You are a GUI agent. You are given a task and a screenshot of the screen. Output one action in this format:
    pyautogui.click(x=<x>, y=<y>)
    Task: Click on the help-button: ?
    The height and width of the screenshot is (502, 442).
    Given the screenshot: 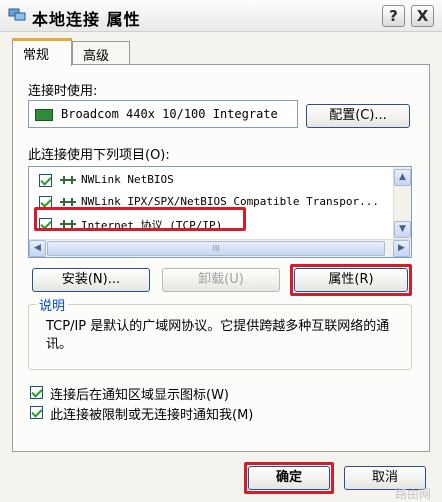 What is the action you would take?
    pyautogui.click(x=393, y=16)
    